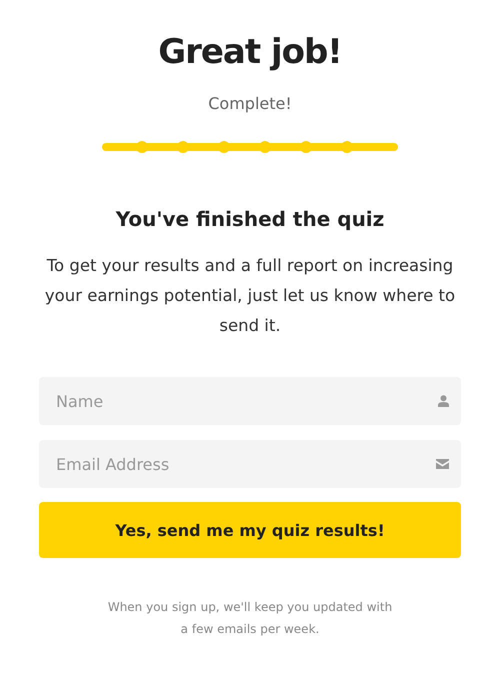 The width and height of the screenshot is (500, 676). What do you see at coordinates (250, 219) in the screenshot?
I see `section-heading: You've finished the quiz` at bounding box center [250, 219].